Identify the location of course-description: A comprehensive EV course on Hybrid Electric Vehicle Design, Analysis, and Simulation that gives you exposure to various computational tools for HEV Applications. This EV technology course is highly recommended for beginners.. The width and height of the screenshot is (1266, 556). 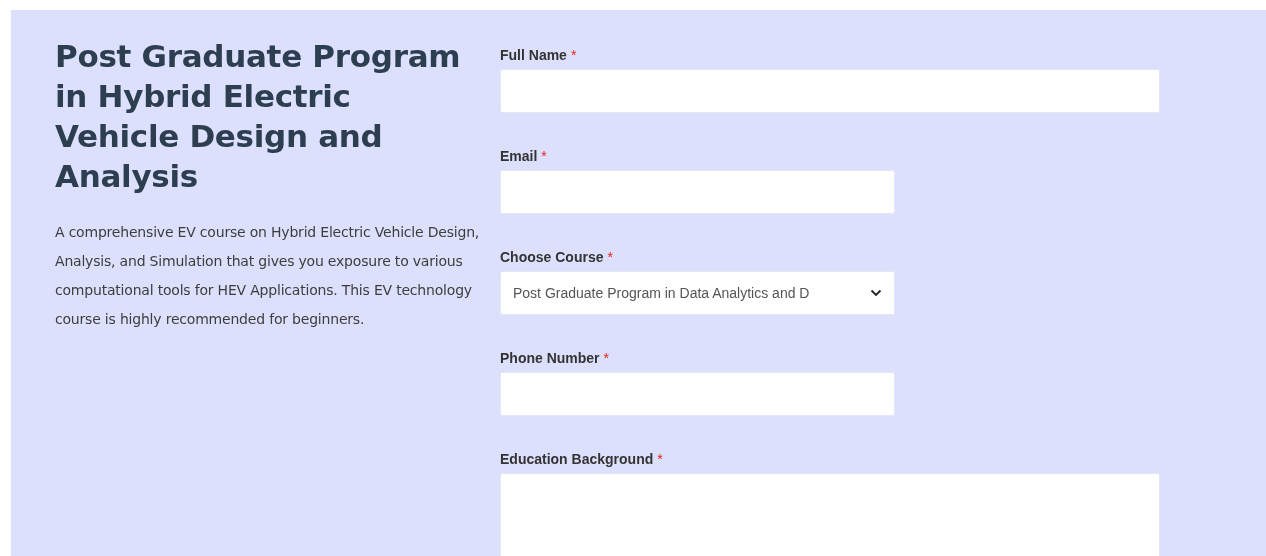
(268, 276).